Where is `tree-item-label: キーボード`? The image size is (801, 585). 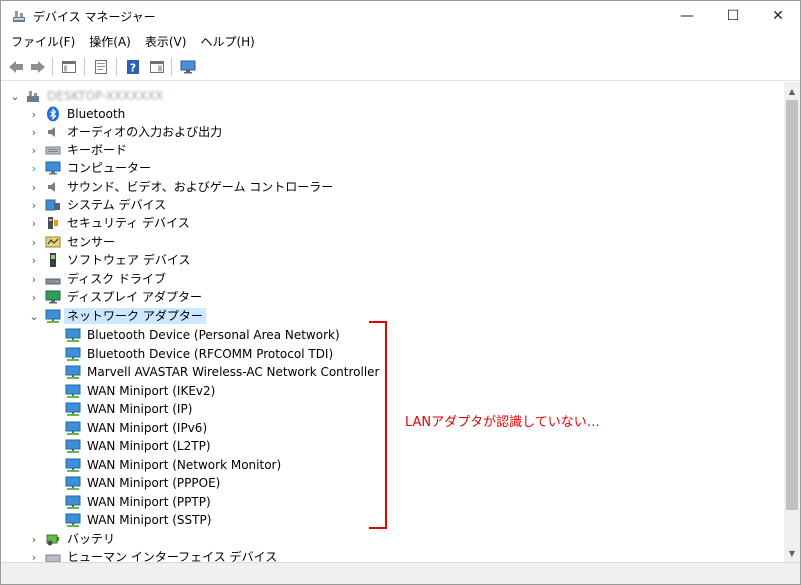
tree-item-label: キーボード is located at coordinates (97, 150).